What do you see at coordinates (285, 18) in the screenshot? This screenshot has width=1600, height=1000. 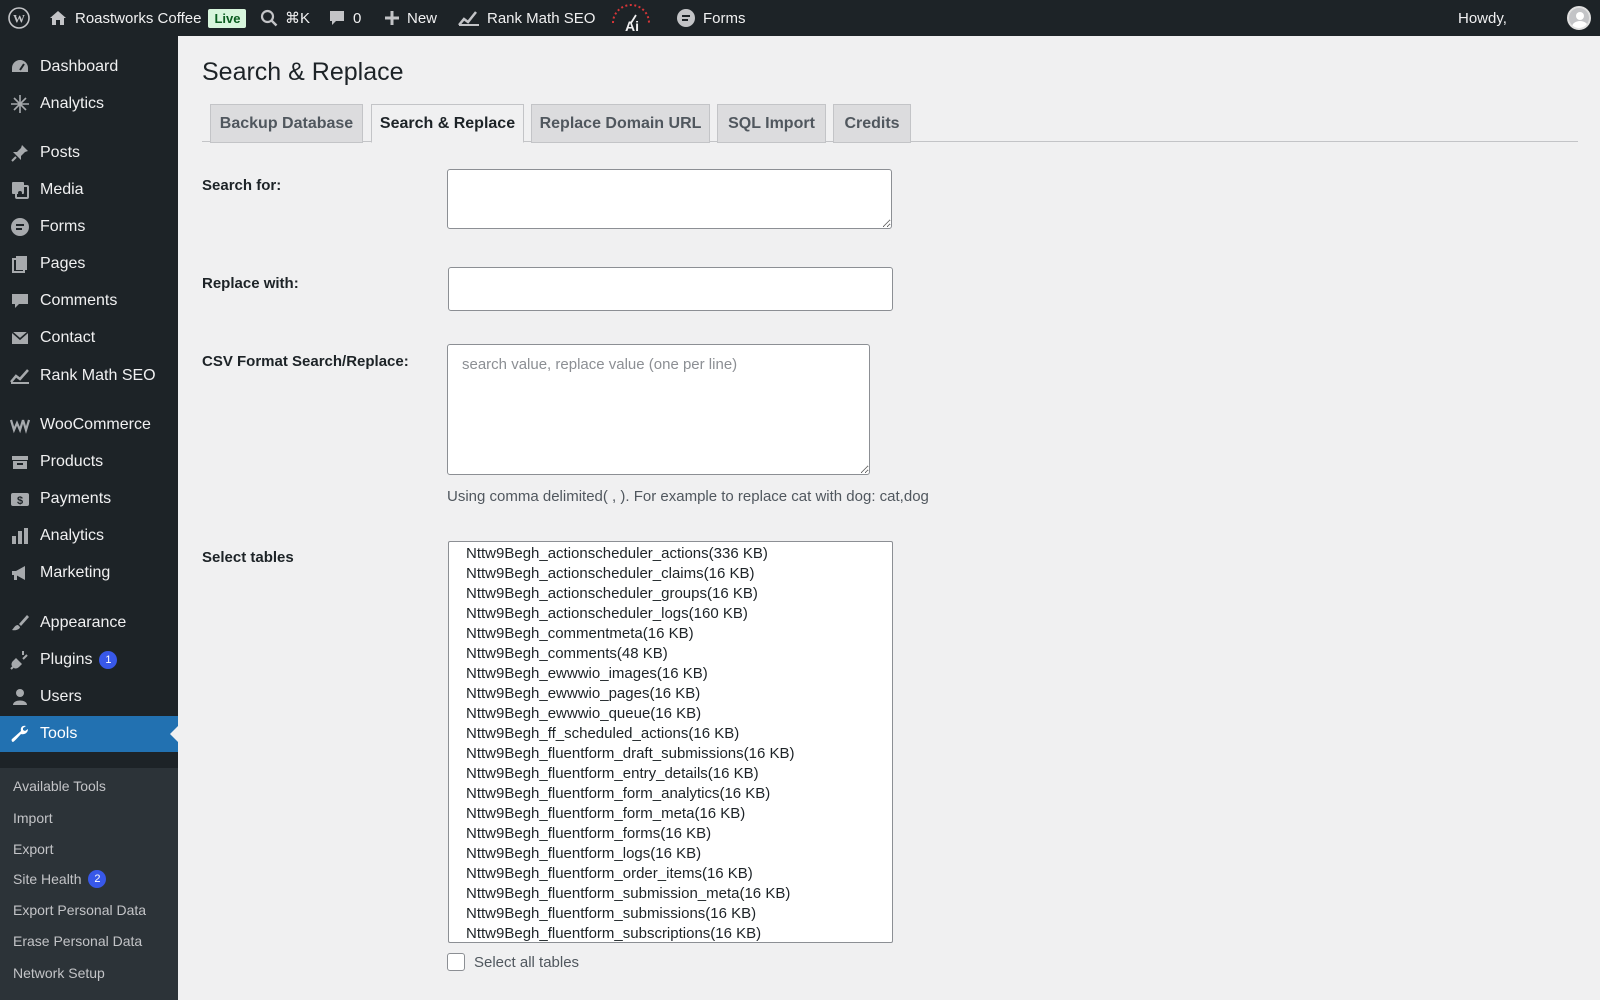 I see `command-palette-button: ⌘K` at bounding box center [285, 18].